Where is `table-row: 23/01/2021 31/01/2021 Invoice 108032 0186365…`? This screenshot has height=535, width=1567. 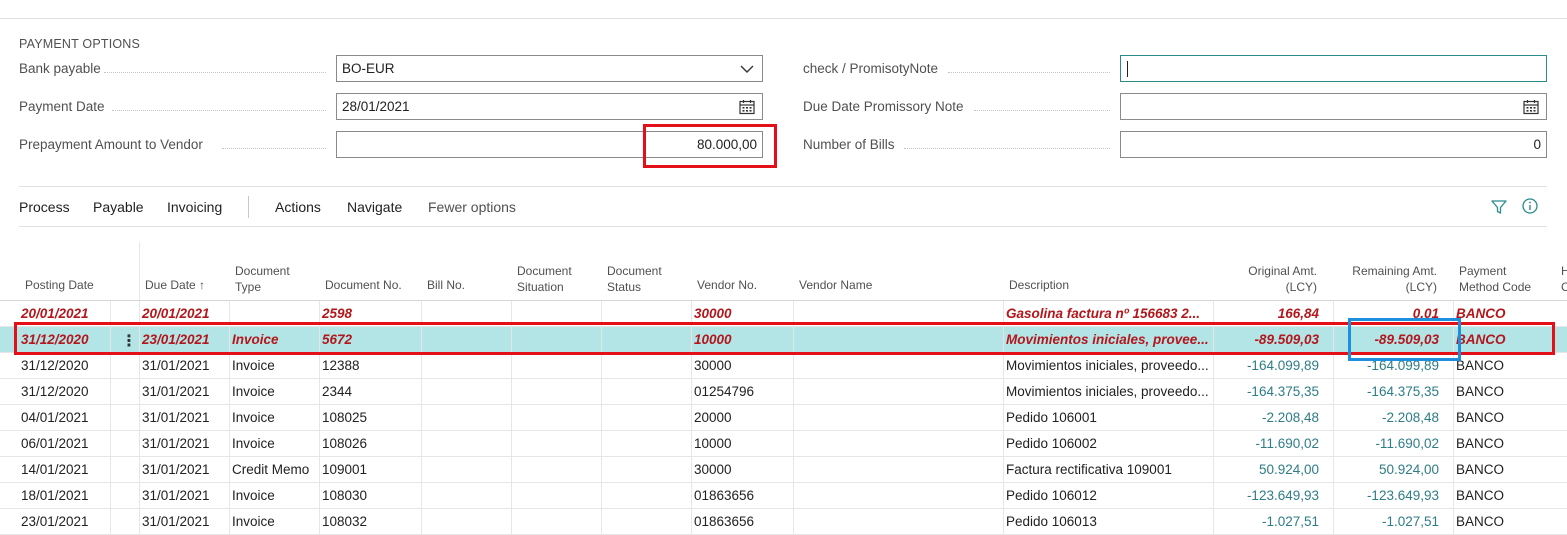
table-row: 23/01/2021 31/01/2021 Invoice 108032 0186365… is located at coordinates (783, 522).